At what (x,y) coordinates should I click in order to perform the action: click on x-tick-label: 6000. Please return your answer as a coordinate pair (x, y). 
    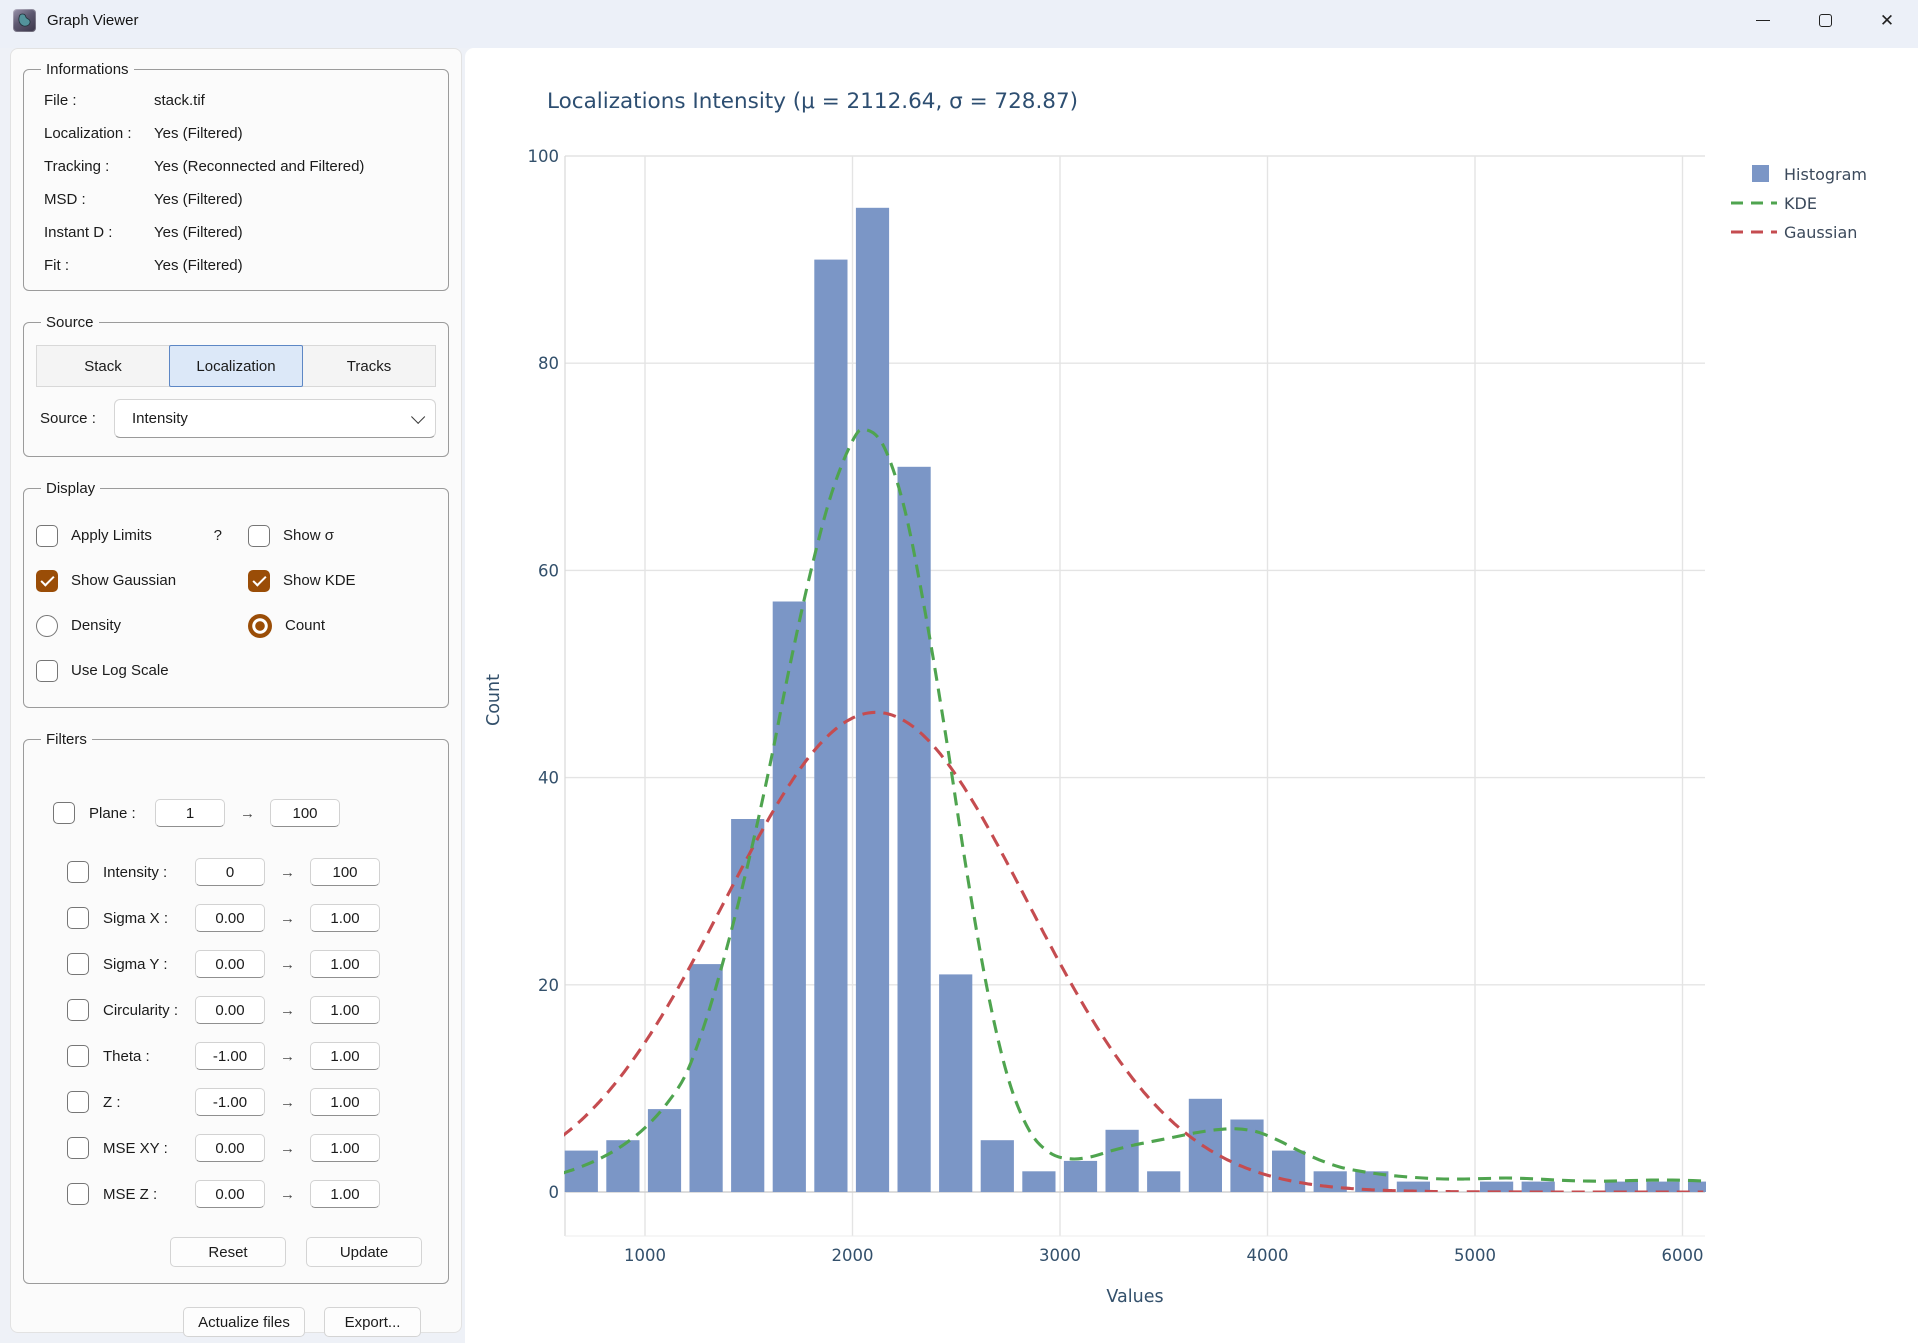
    Looking at the image, I should click on (1683, 1255).